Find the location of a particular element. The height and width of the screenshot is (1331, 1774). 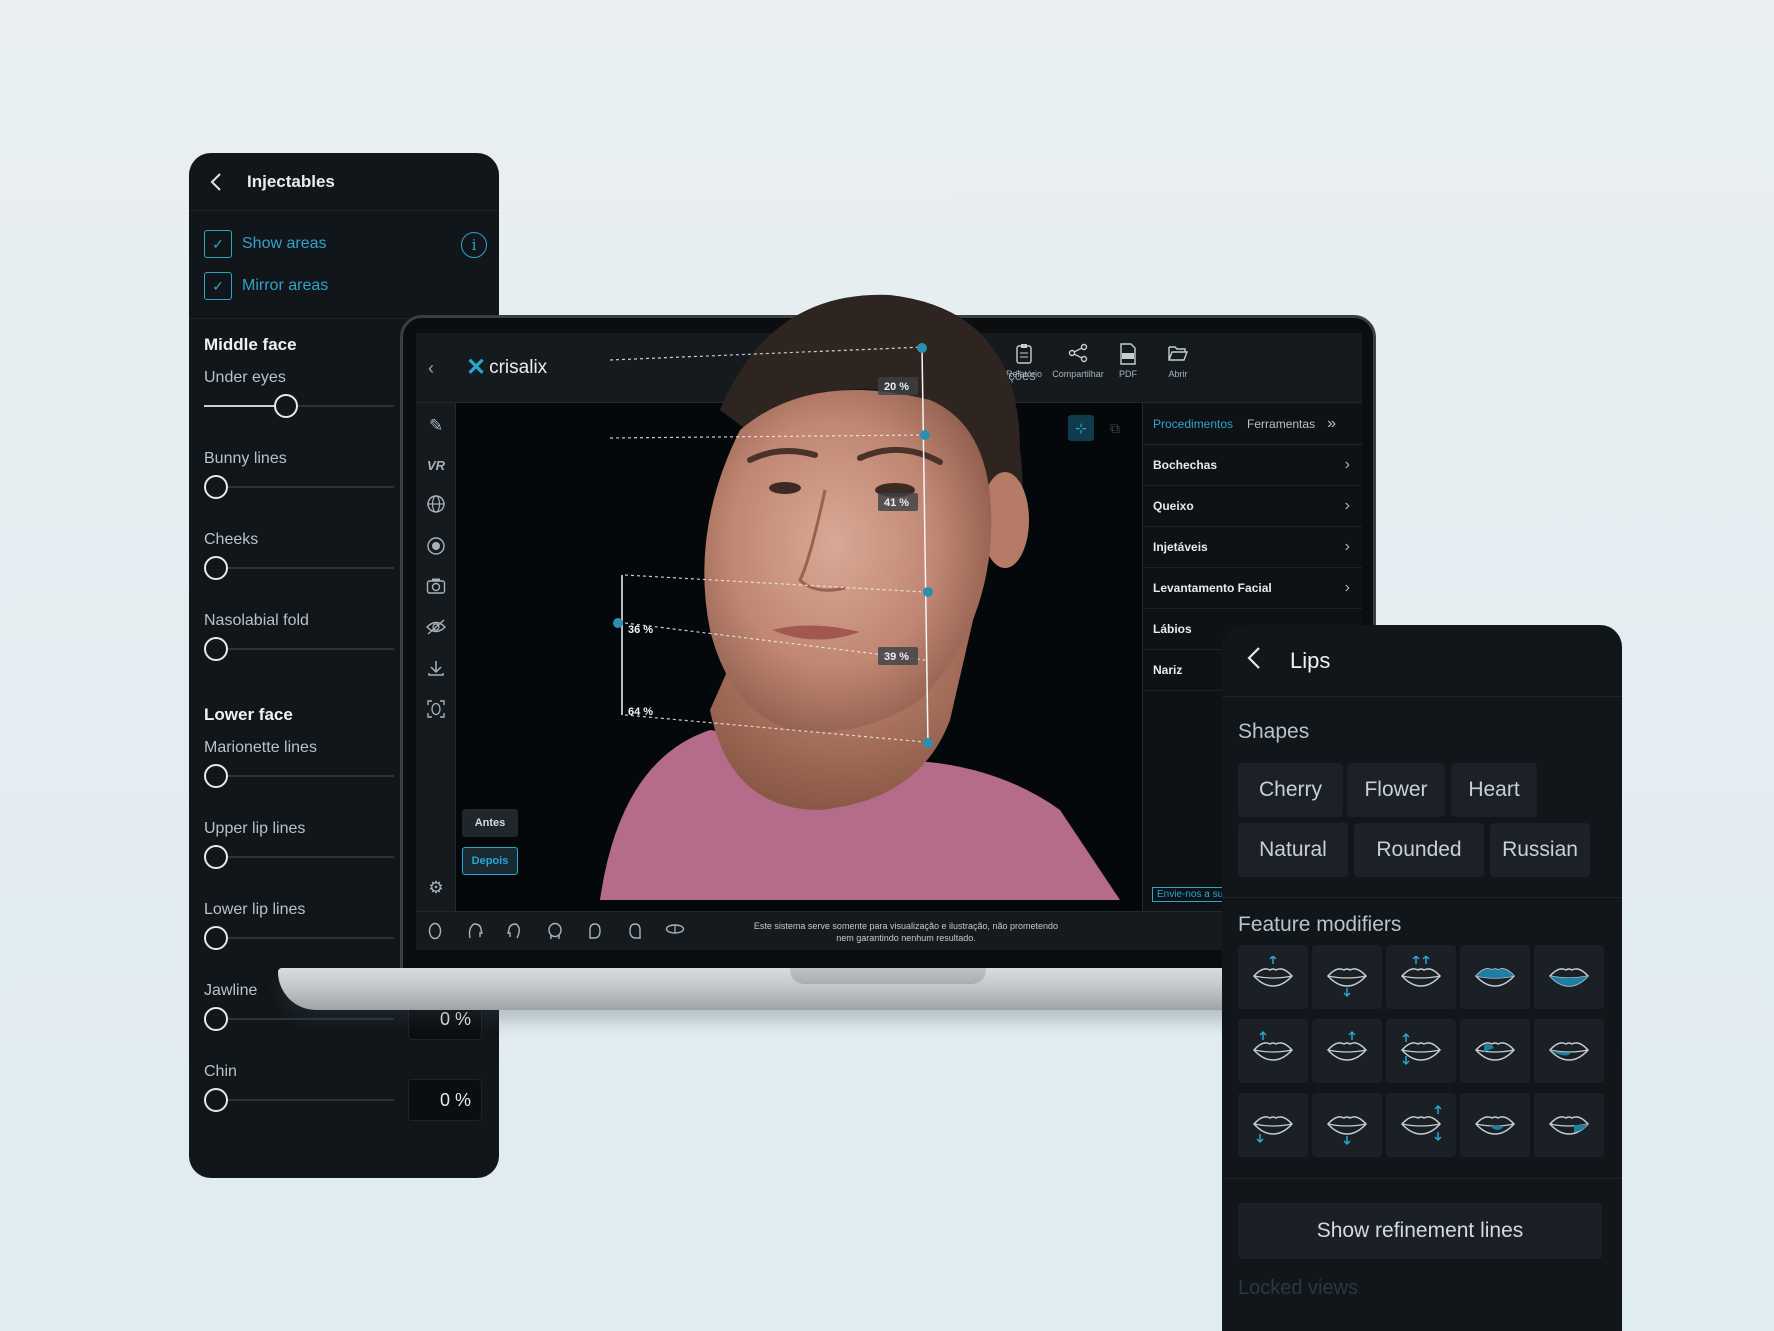

menu-item-queixo: Queixo › is located at coordinates (1252, 506).